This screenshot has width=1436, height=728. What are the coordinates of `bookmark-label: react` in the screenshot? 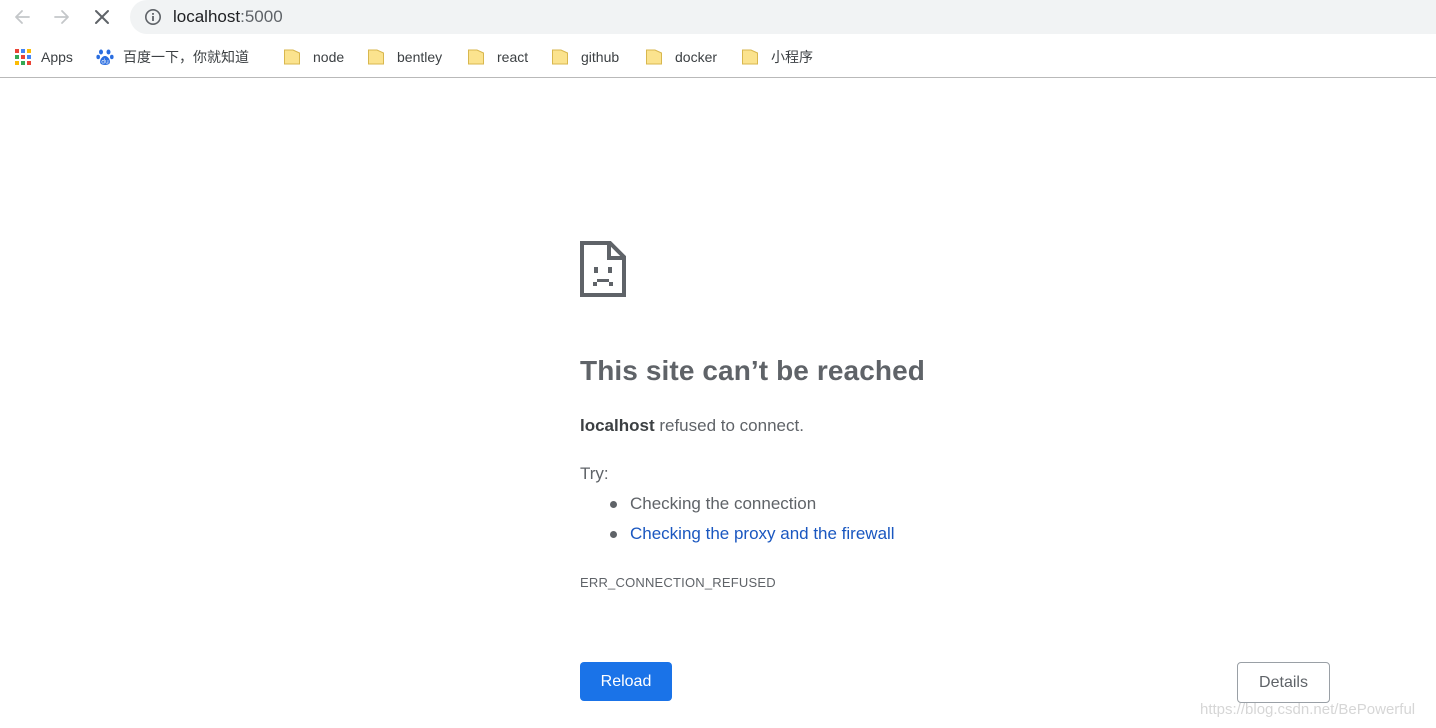 It's located at (513, 57).